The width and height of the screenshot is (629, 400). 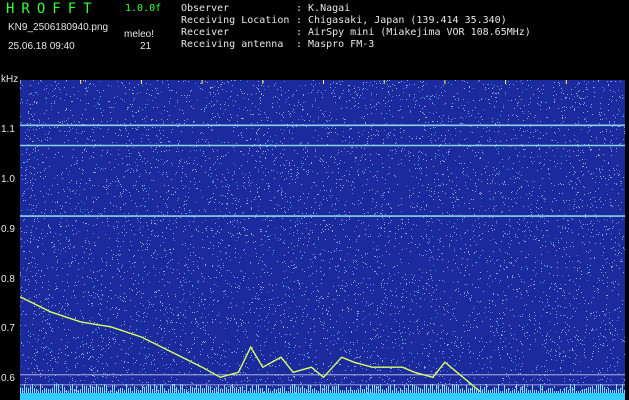 What do you see at coordinates (139, 34) in the screenshot?
I see `mode-label: meleo!` at bounding box center [139, 34].